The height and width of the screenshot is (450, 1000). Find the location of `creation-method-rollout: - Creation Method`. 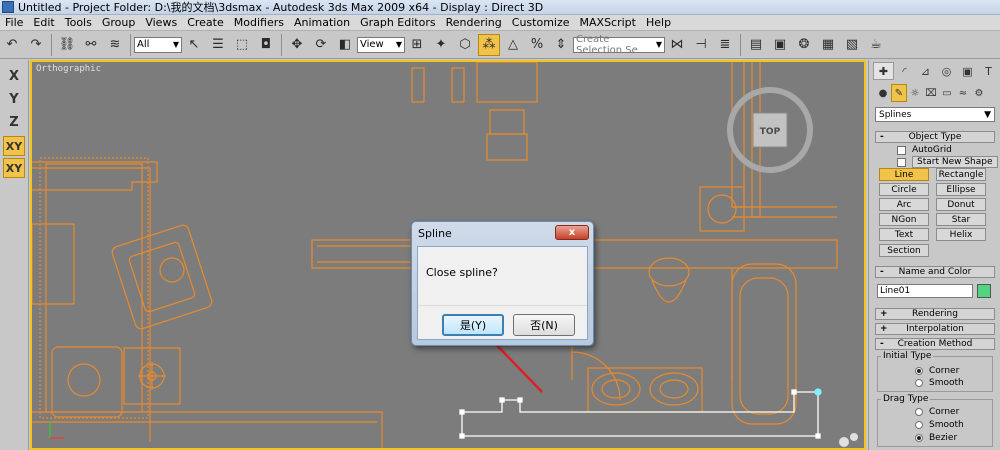

creation-method-rollout: - Creation Method is located at coordinates (935, 344).